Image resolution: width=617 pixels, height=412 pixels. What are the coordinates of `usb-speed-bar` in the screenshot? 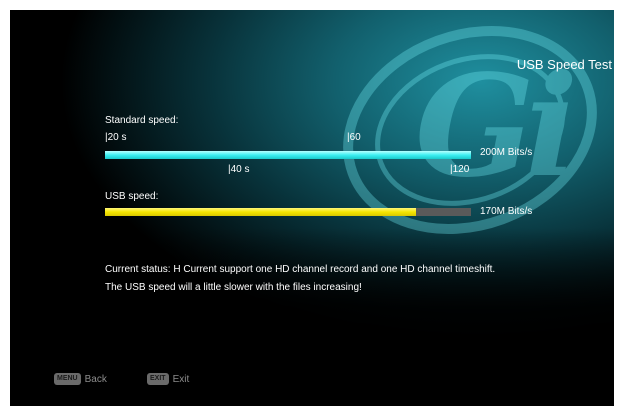 It's located at (288, 212).